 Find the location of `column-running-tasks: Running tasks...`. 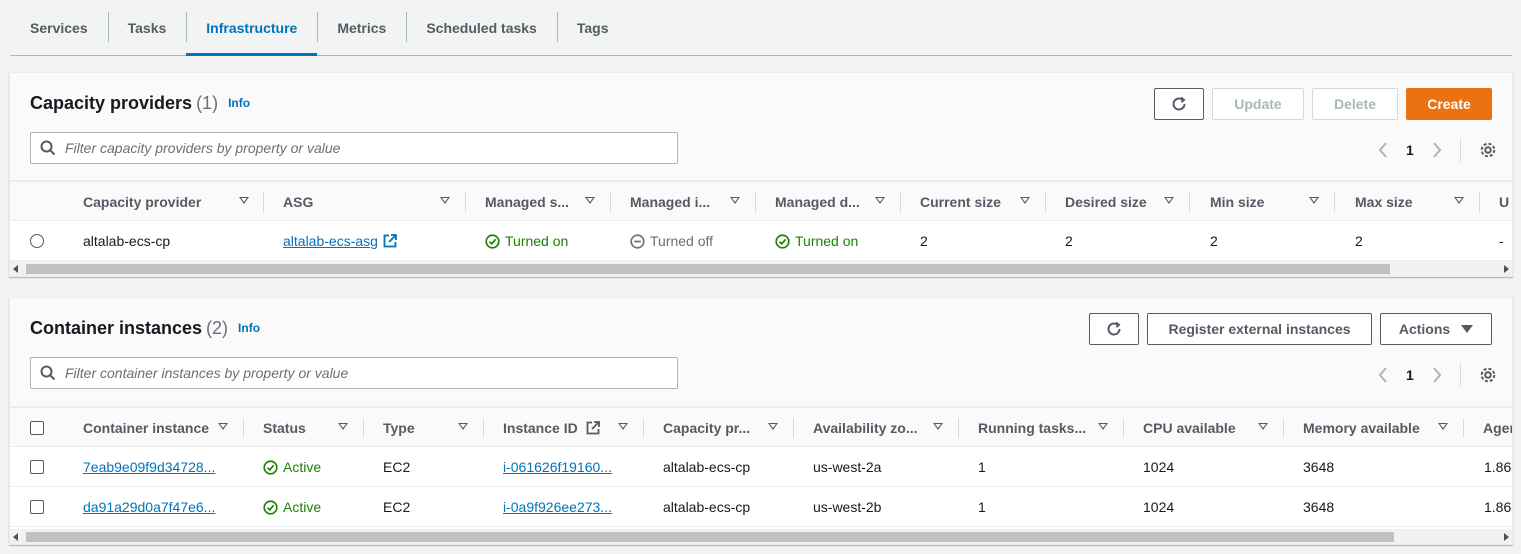

column-running-tasks: Running tasks... is located at coordinates (1043, 428).